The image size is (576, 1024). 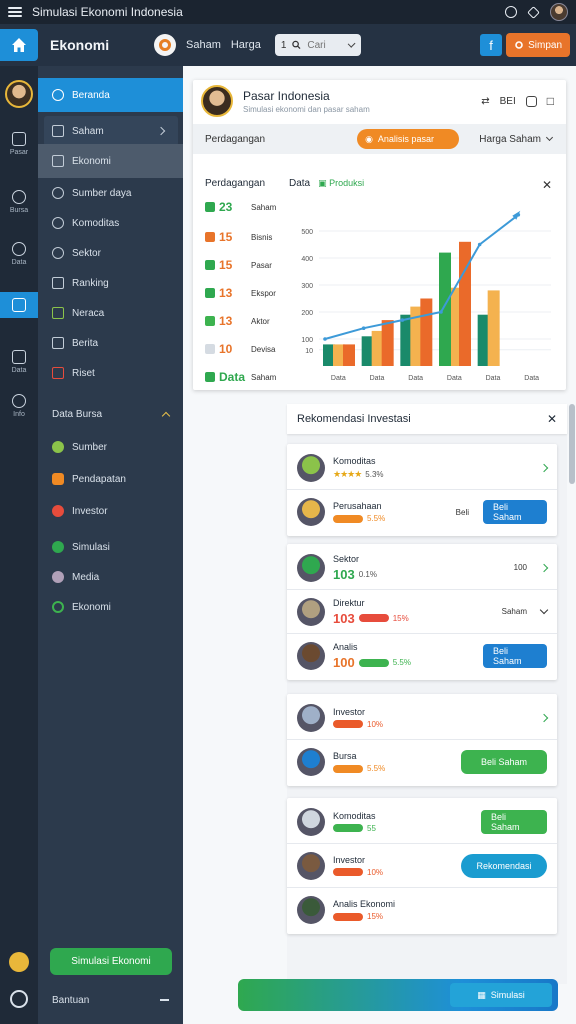 I want to click on user-avatar, so click(x=559, y=12).